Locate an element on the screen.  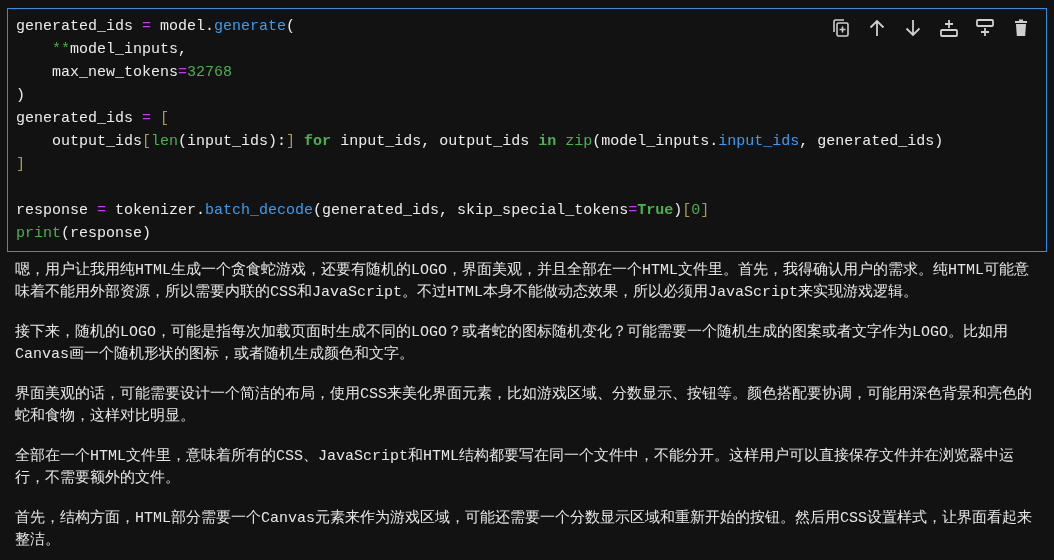
insert-above-icon is located at coordinates (949, 28).